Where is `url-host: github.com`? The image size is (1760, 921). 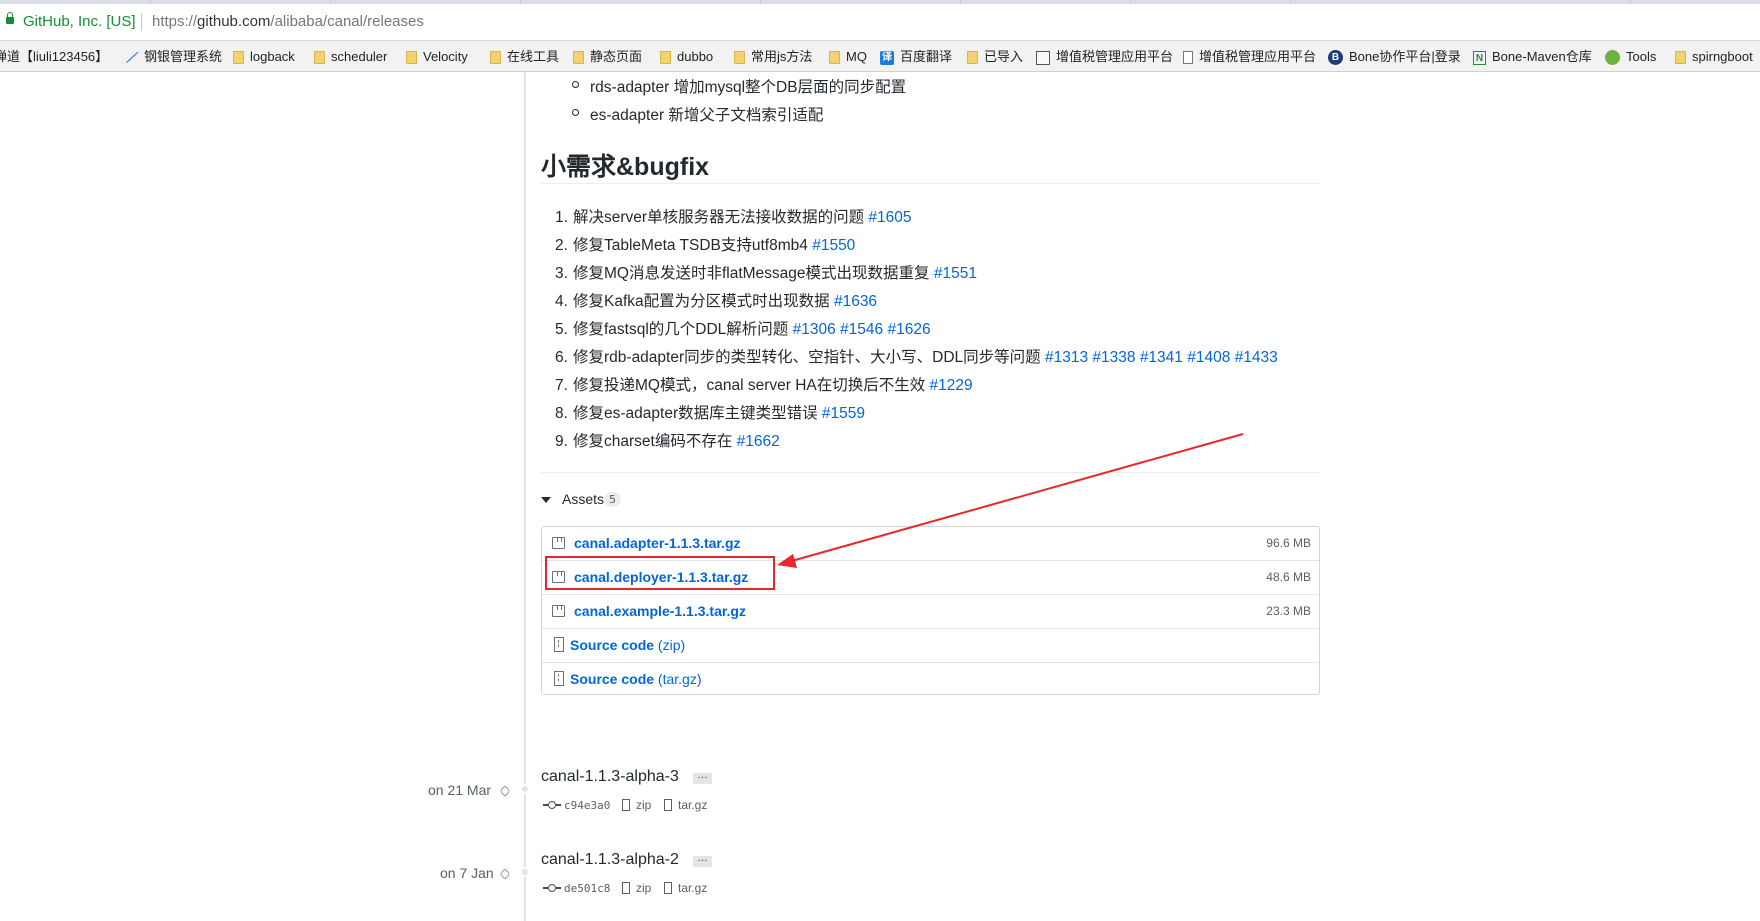 url-host: github.com is located at coordinates (234, 21).